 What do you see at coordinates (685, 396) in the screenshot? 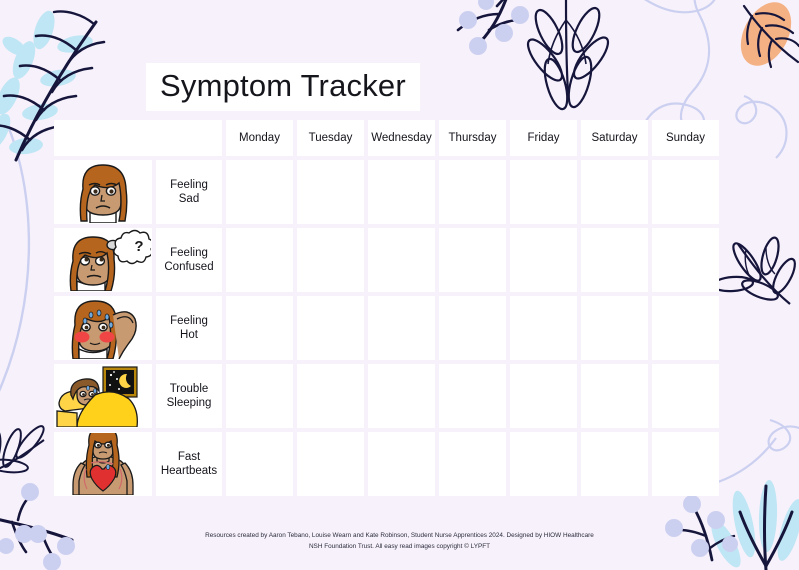
I see `cell-sleeping-sunday` at bounding box center [685, 396].